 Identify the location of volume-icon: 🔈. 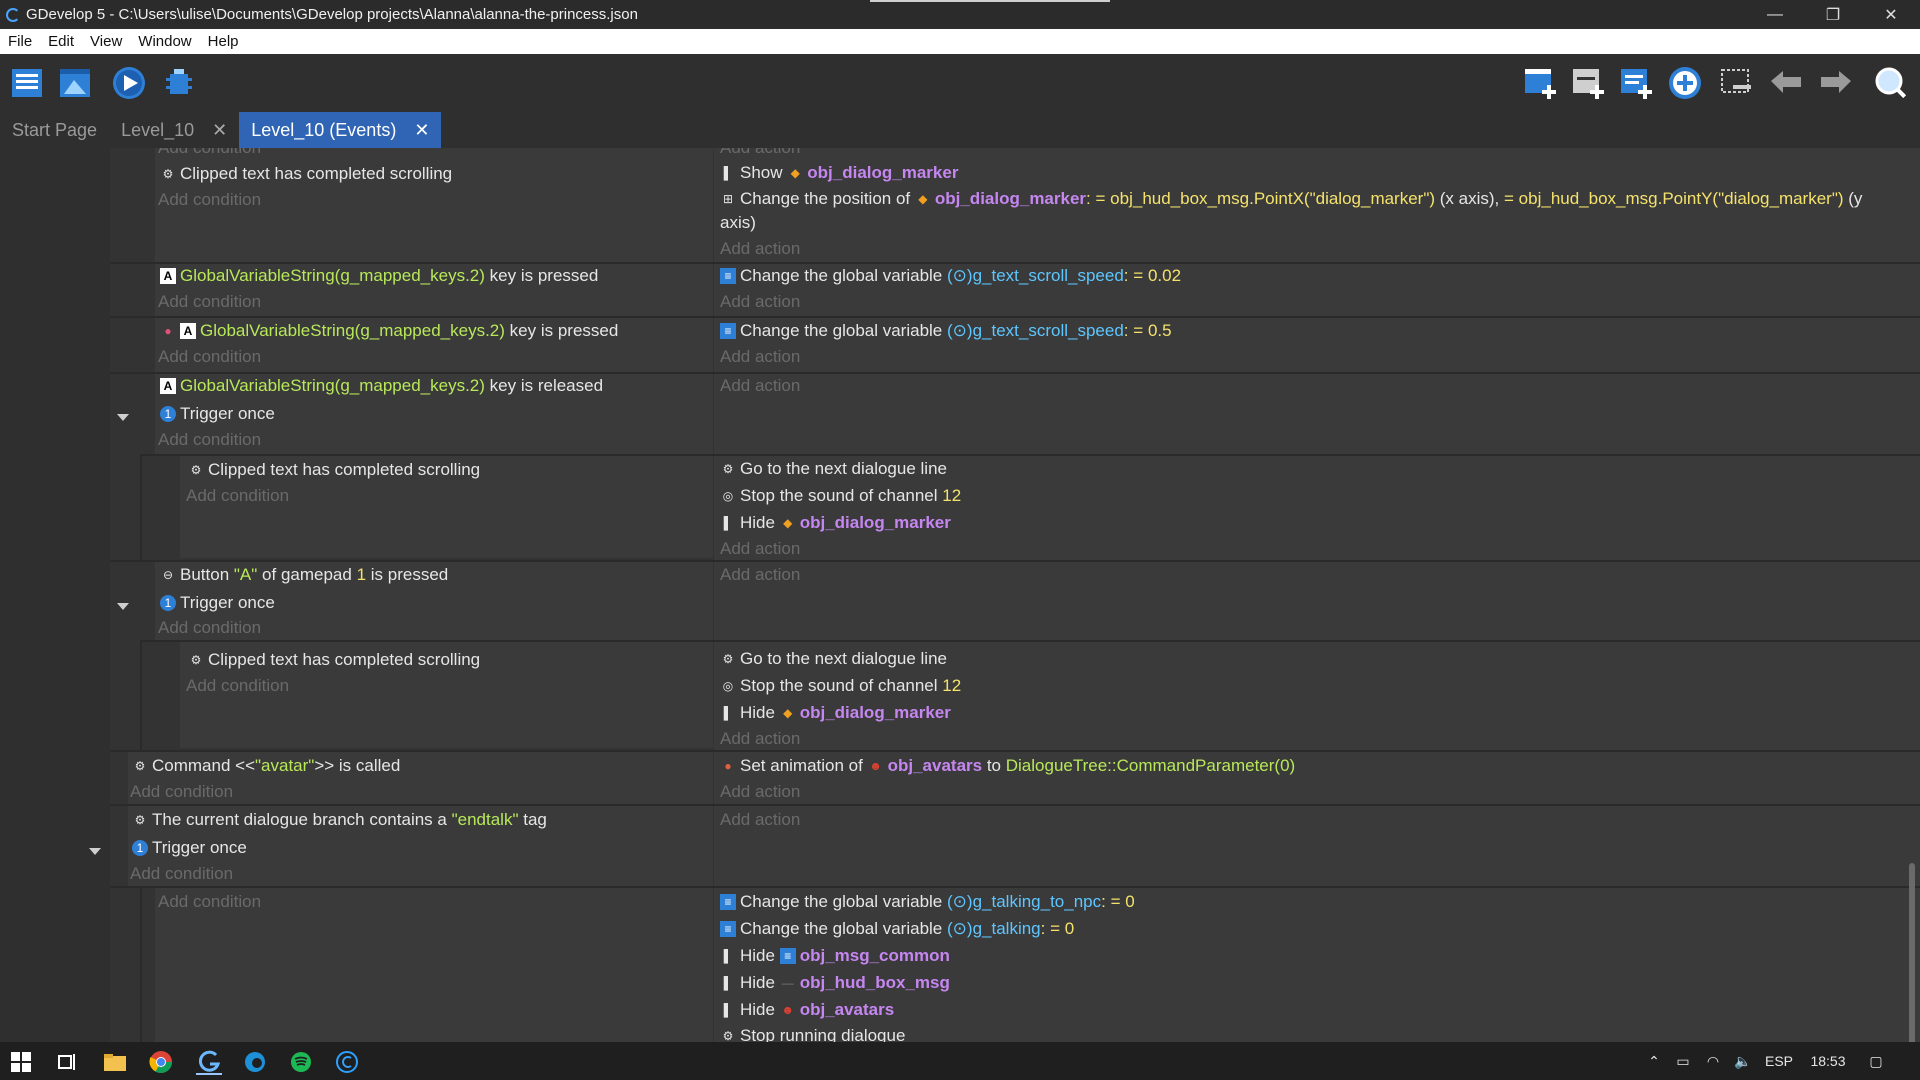
(1743, 1061).